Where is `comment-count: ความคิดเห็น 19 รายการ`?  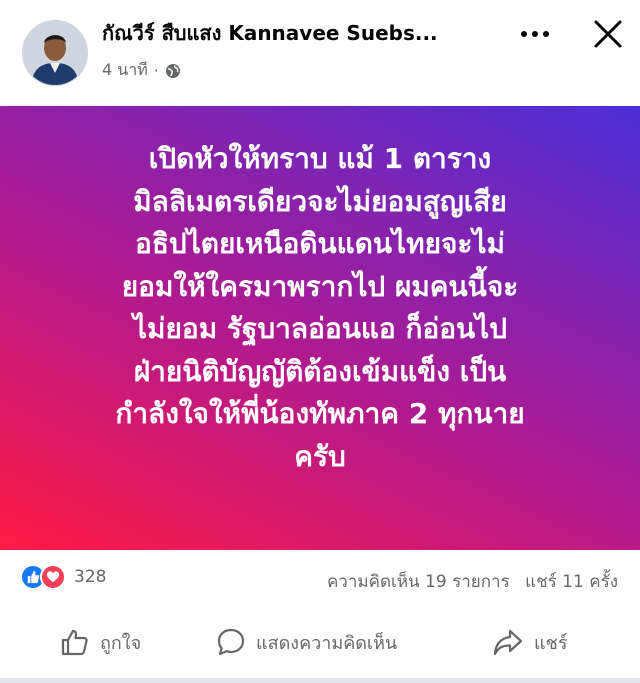
comment-count: ความคิดเห็น 19 รายการ is located at coordinates (418, 582).